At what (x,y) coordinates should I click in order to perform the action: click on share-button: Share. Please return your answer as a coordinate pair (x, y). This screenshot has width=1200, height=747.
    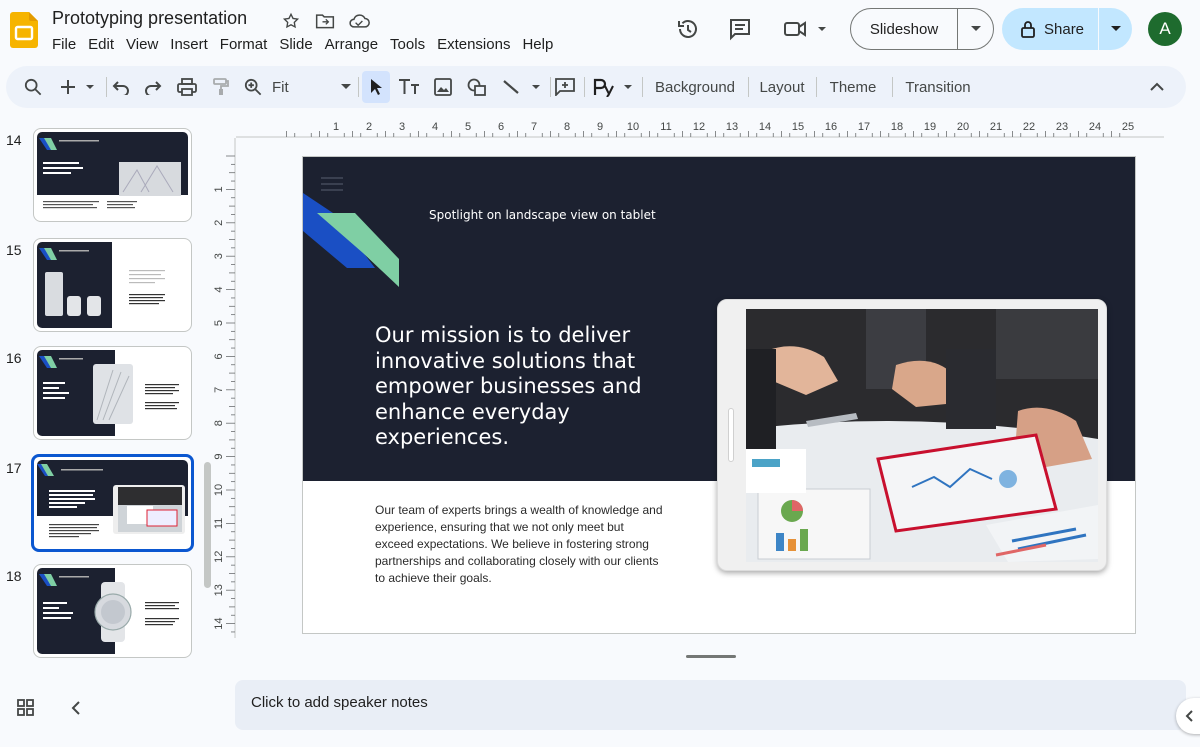
    Looking at the image, I should click on (1050, 29).